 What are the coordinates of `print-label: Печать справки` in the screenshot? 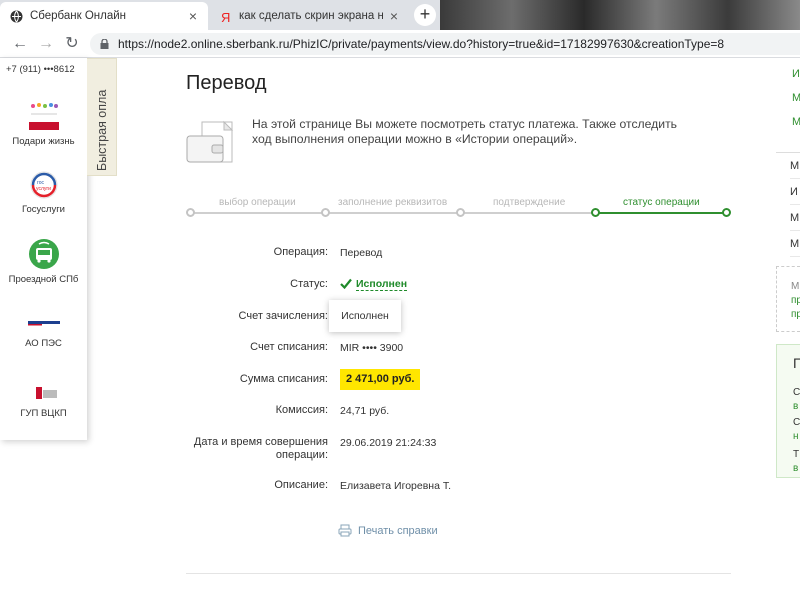 It's located at (398, 531).